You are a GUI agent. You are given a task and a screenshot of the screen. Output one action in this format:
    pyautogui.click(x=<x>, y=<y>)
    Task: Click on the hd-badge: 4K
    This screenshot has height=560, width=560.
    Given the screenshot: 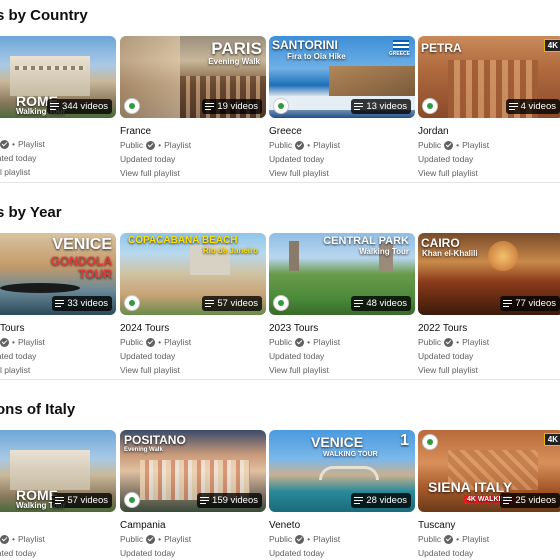 What is the action you would take?
    pyautogui.click(x=551, y=45)
    